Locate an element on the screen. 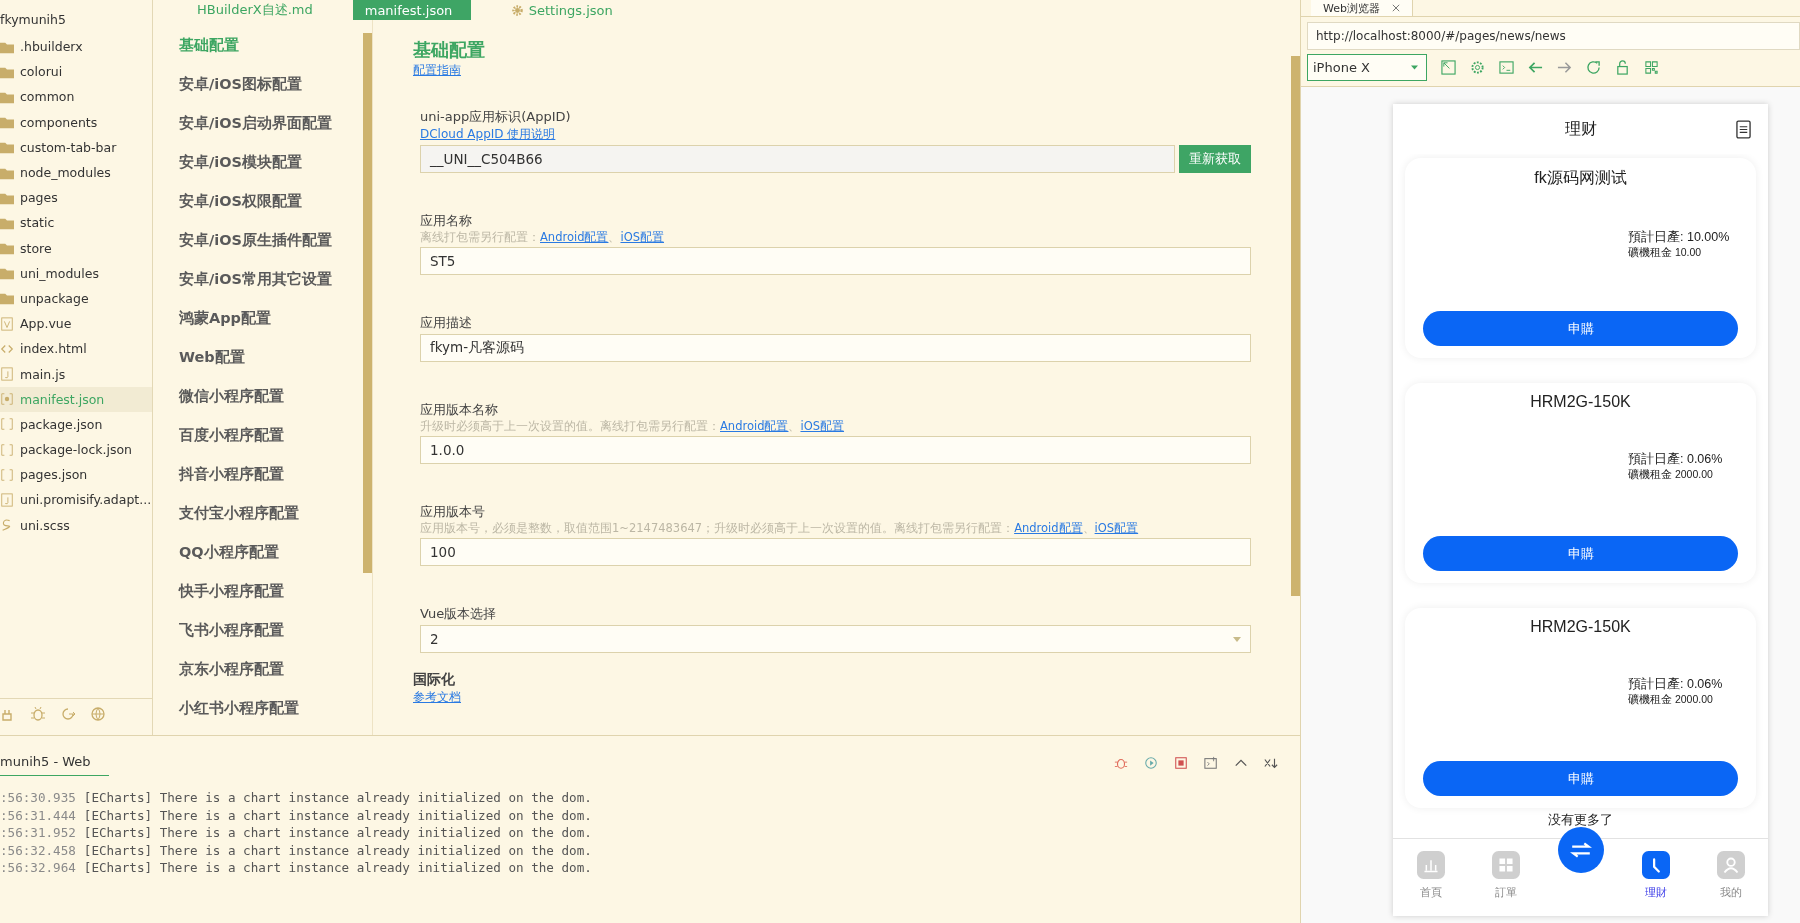  settings-nav-item: 安卓/iOS原生插件配置 is located at coordinates (258, 246).